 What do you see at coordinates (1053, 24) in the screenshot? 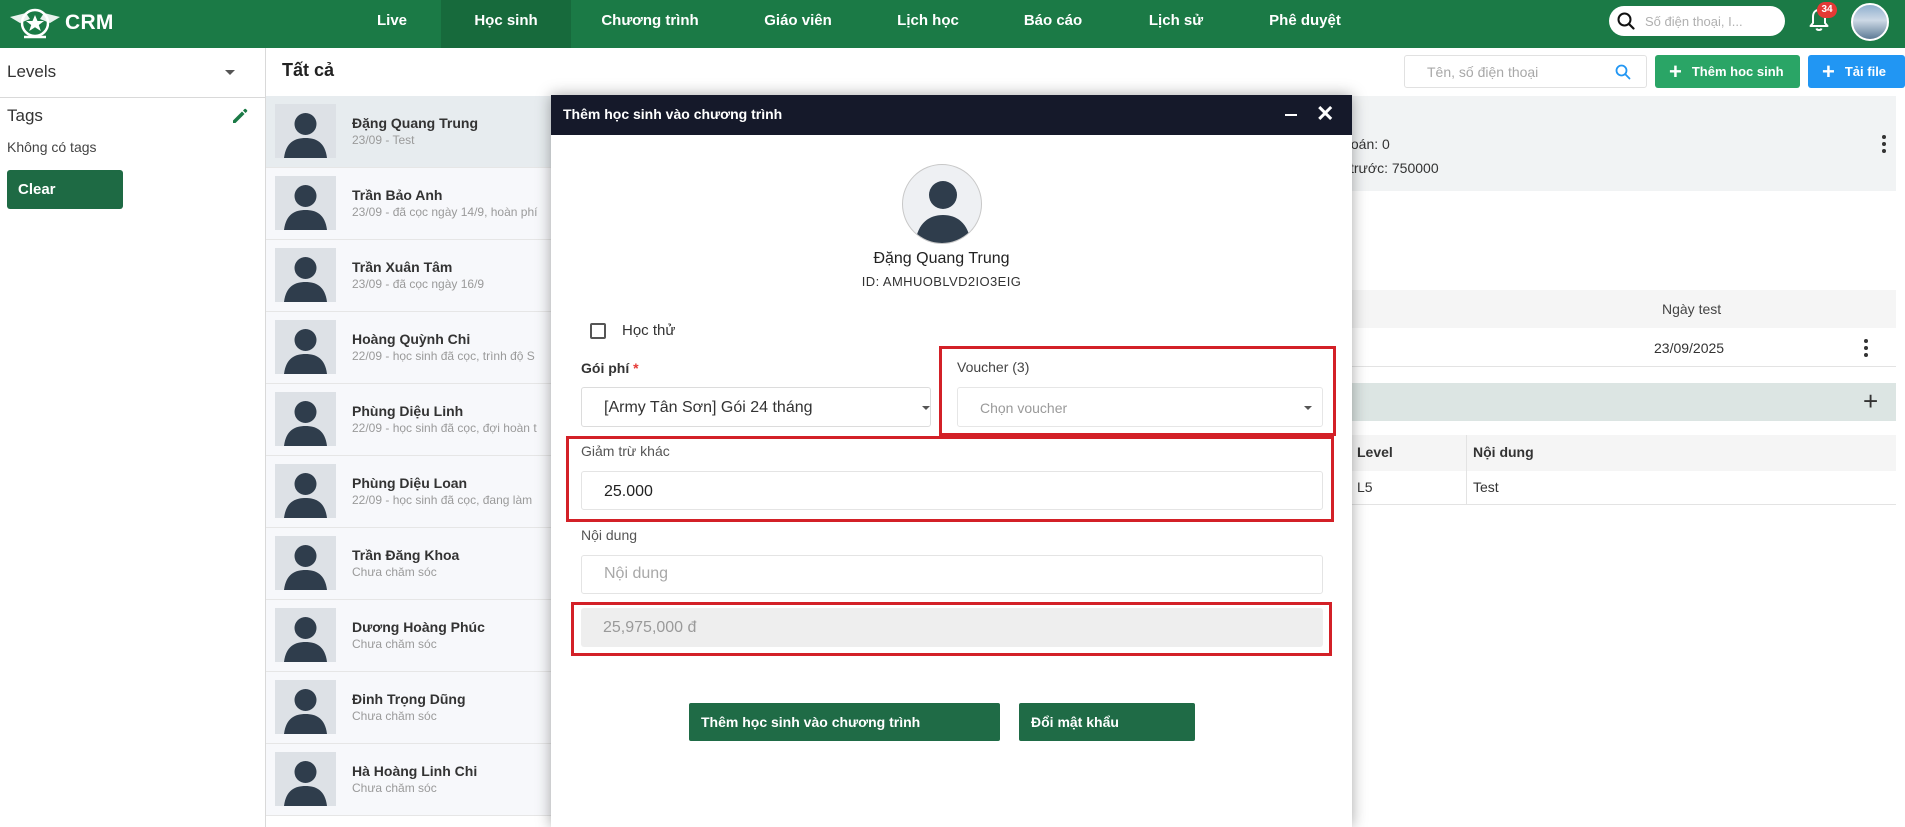
I see `nav-bao-cao: Báo cáo` at bounding box center [1053, 24].